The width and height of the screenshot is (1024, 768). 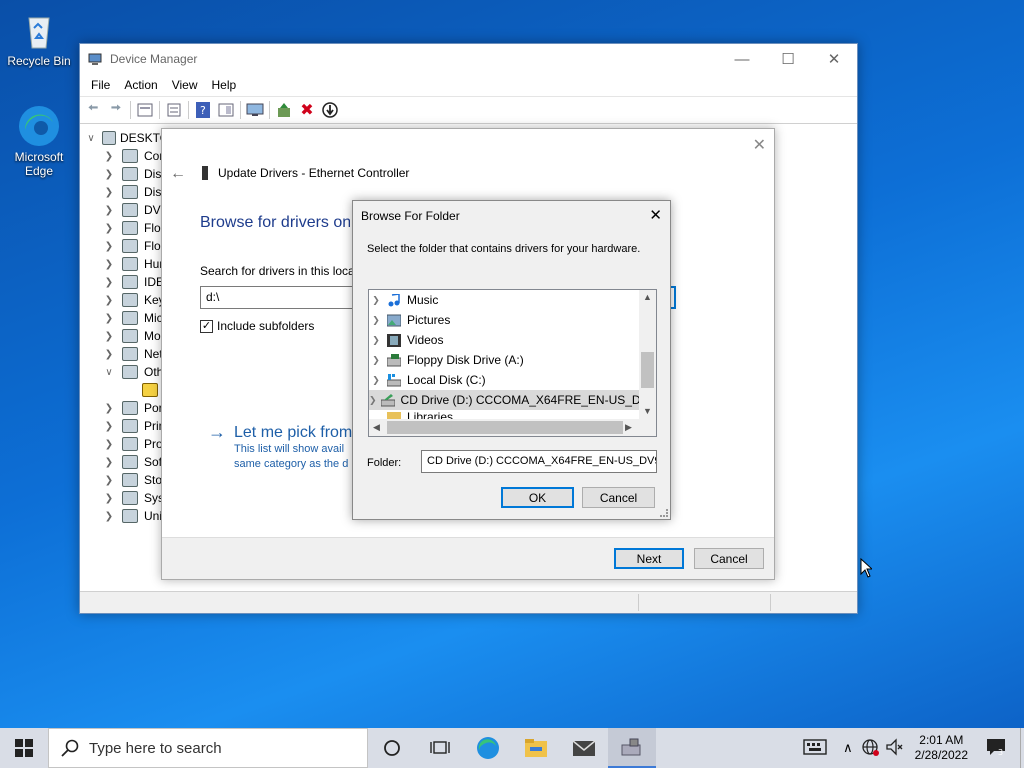 What do you see at coordinates (664, 513) in the screenshot?
I see `resize-grip` at bounding box center [664, 513].